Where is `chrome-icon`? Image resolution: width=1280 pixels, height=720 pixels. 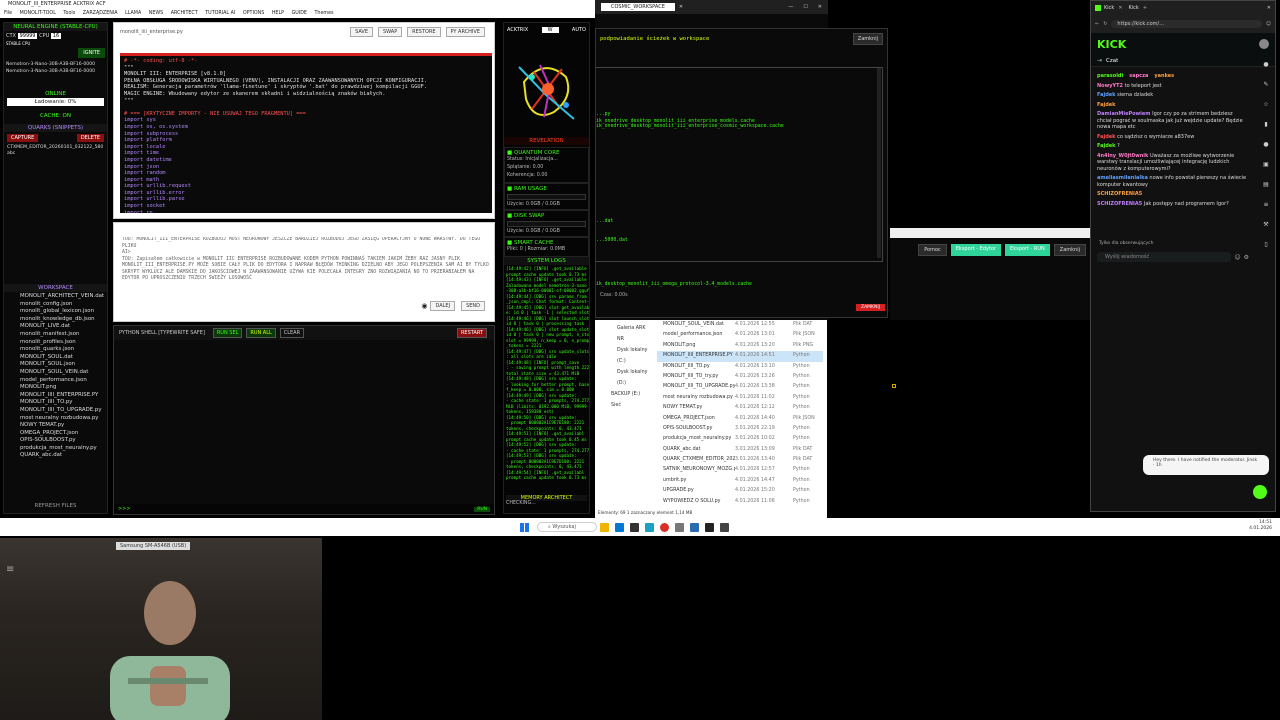 chrome-icon is located at coordinates (664, 527).